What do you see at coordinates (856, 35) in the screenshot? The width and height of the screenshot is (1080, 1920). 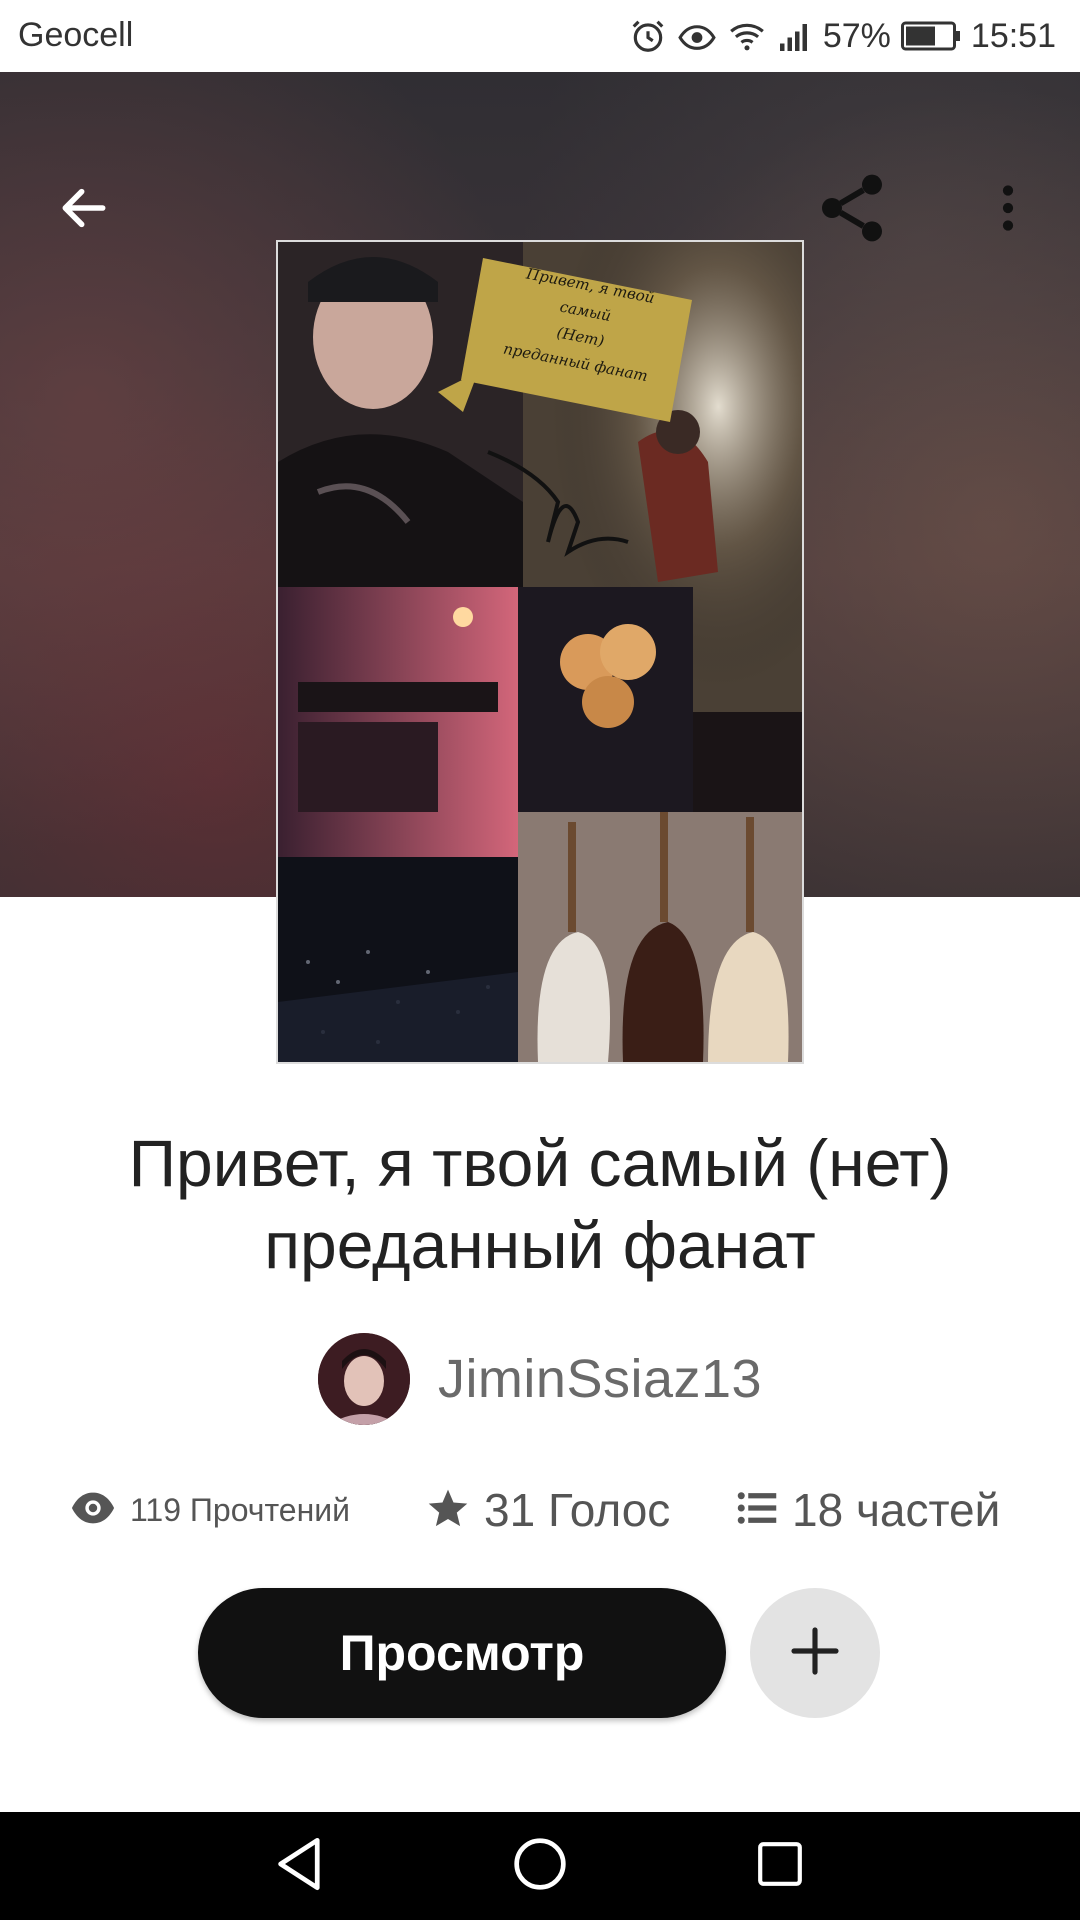 I see `battery-percent: 57%` at bounding box center [856, 35].